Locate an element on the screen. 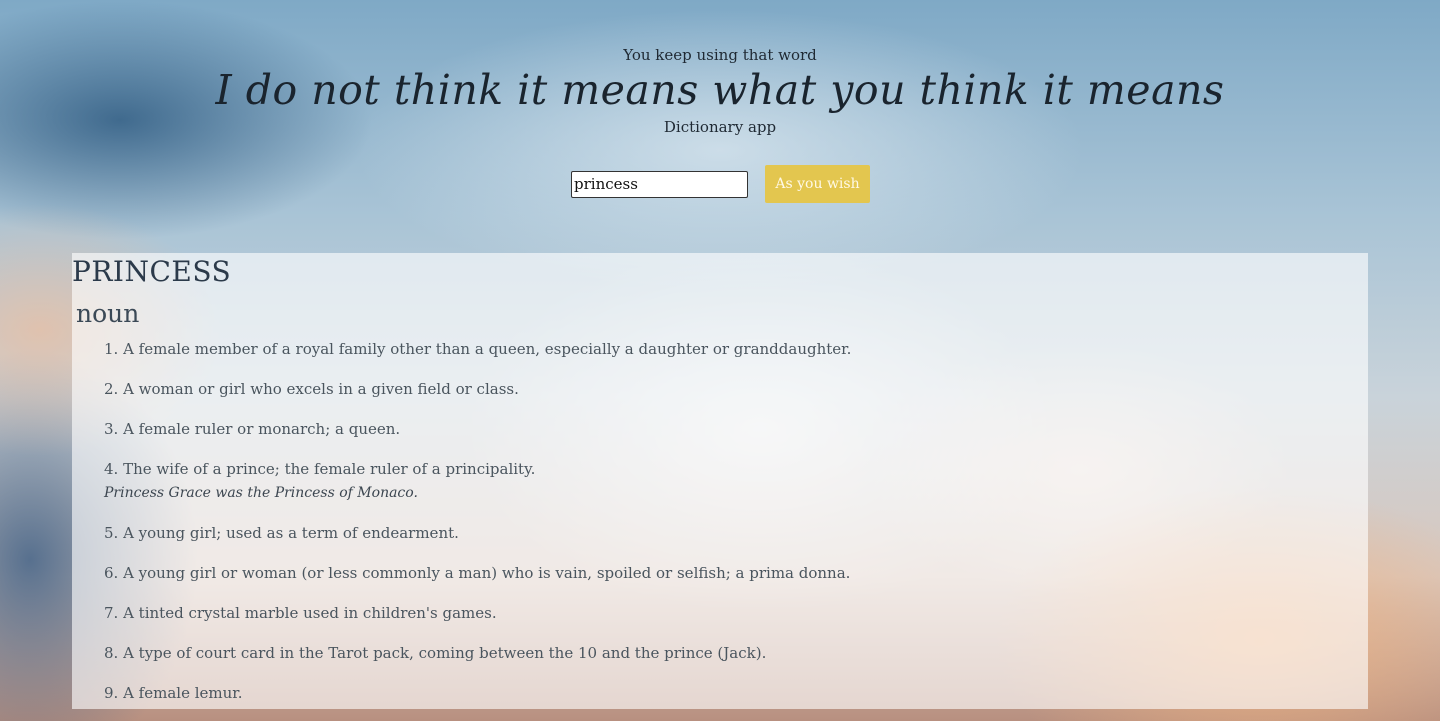 The image size is (1440, 721). search-form: As you wish is located at coordinates (720, 184).